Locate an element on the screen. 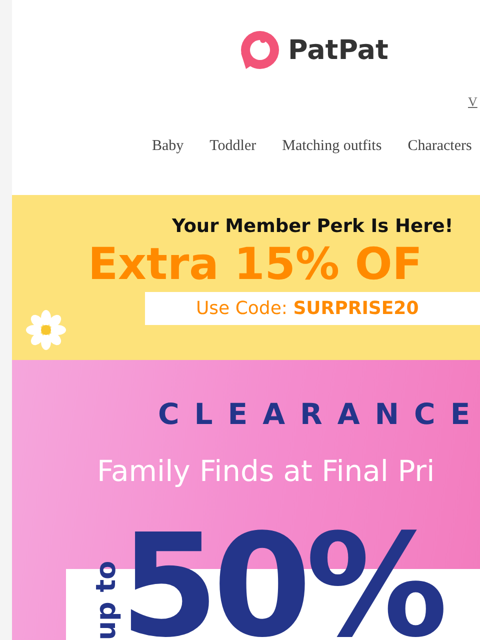 The image size is (480, 640). clearance-subtitle: Family Finds at Final Pri is located at coordinates (266, 471).